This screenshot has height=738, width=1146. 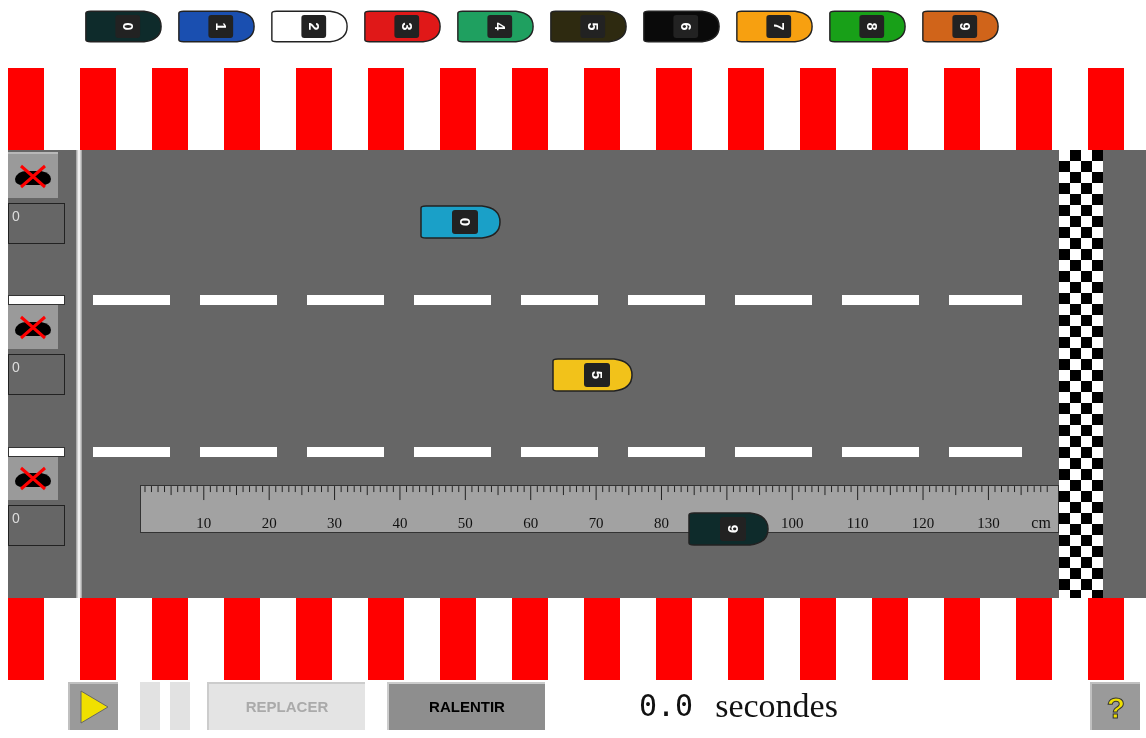 What do you see at coordinates (400, 522) in the screenshot?
I see `ruler-label: 40` at bounding box center [400, 522].